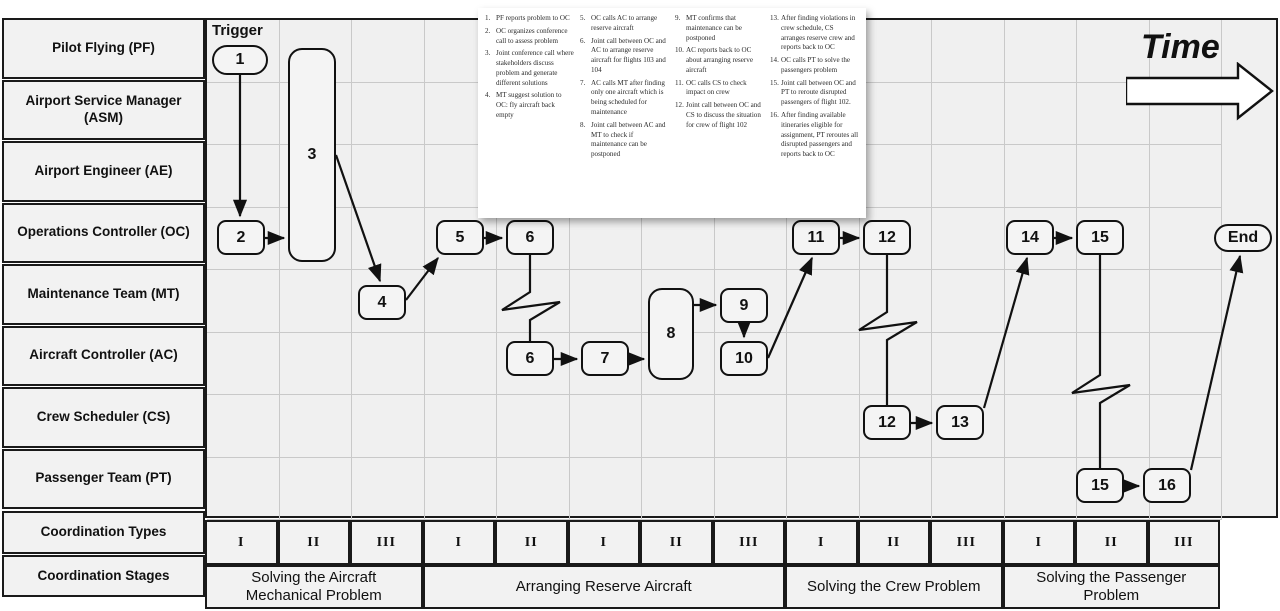 Image resolution: width=1280 pixels, height=611 pixels. Describe the element at coordinates (887, 237) in the screenshot. I see `step-node-n12a: 12` at that location.